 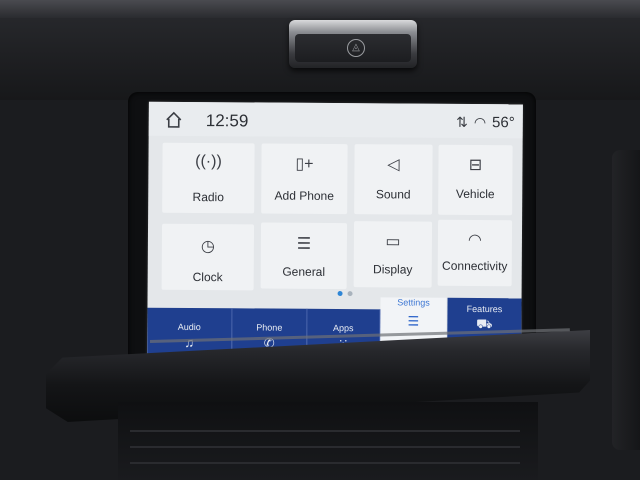 What do you see at coordinates (480, 122) in the screenshot?
I see `wifi-status-icon: ◠` at bounding box center [480, 122].